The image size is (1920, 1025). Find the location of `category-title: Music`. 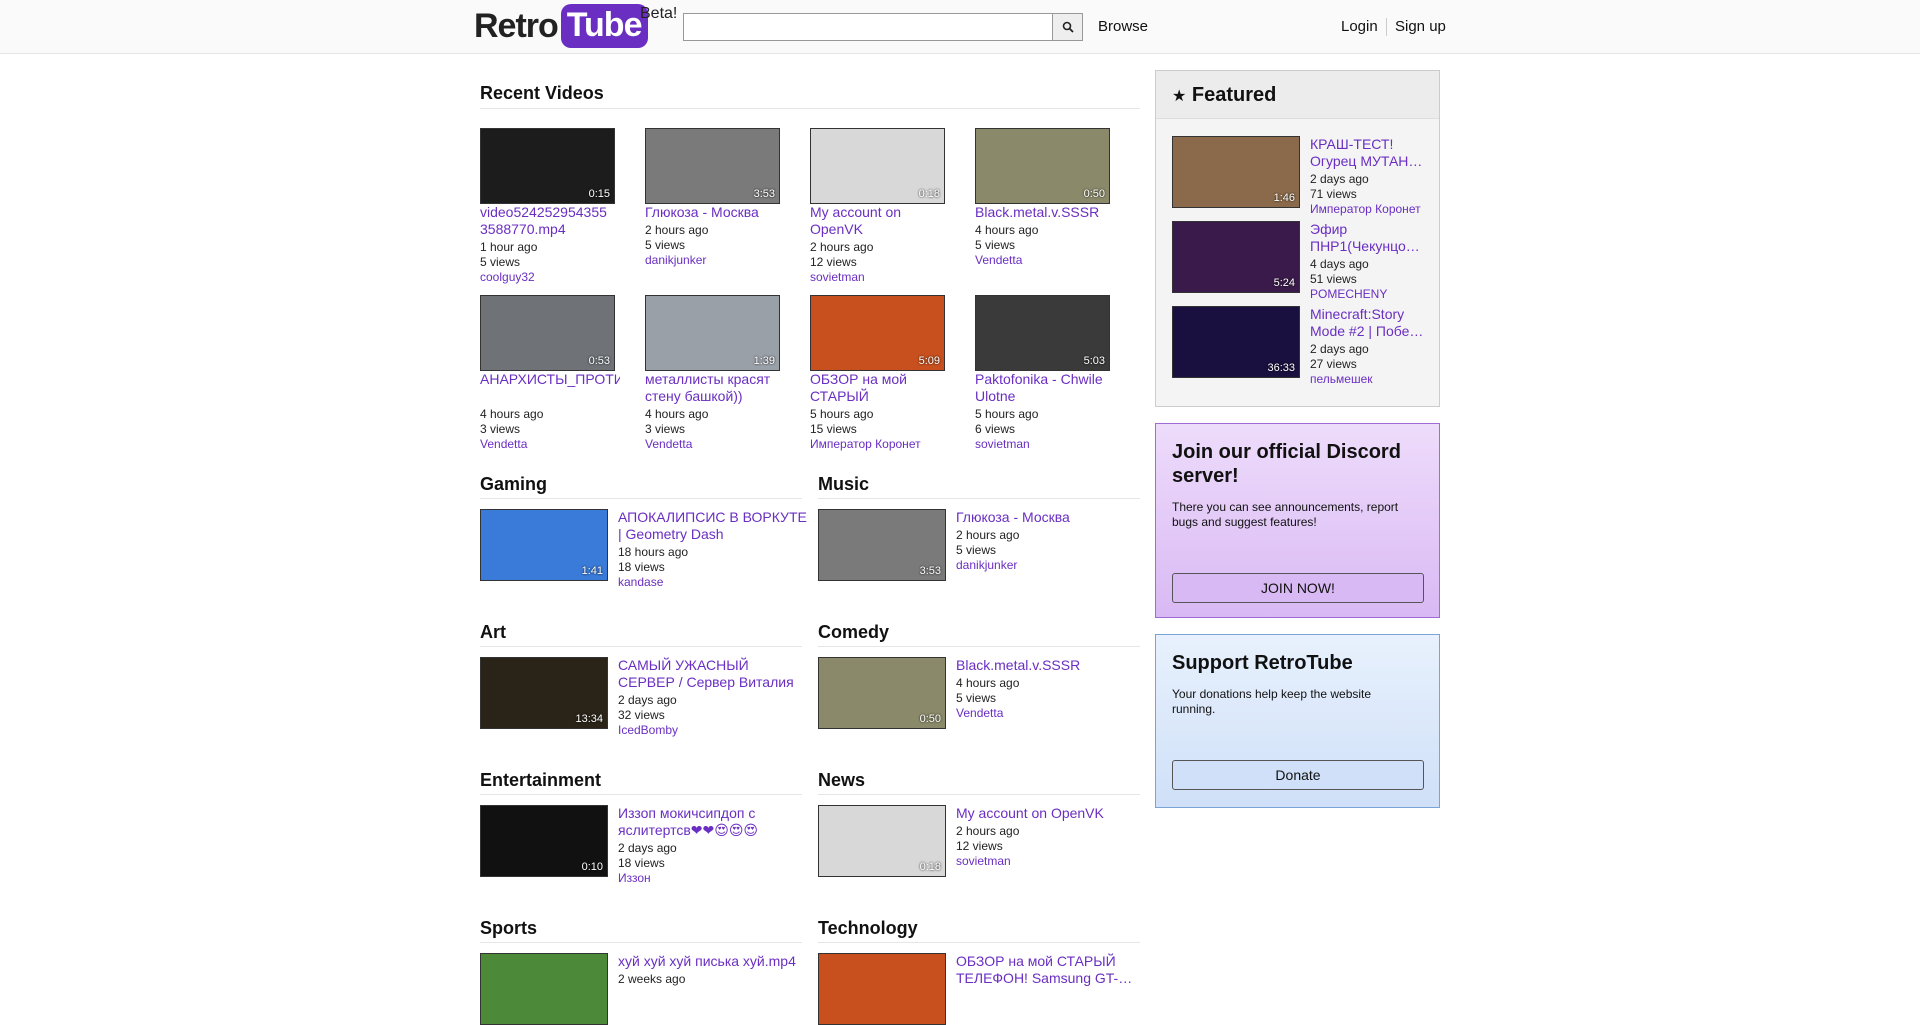

category-title: Music is located at coordinates (843, 484).